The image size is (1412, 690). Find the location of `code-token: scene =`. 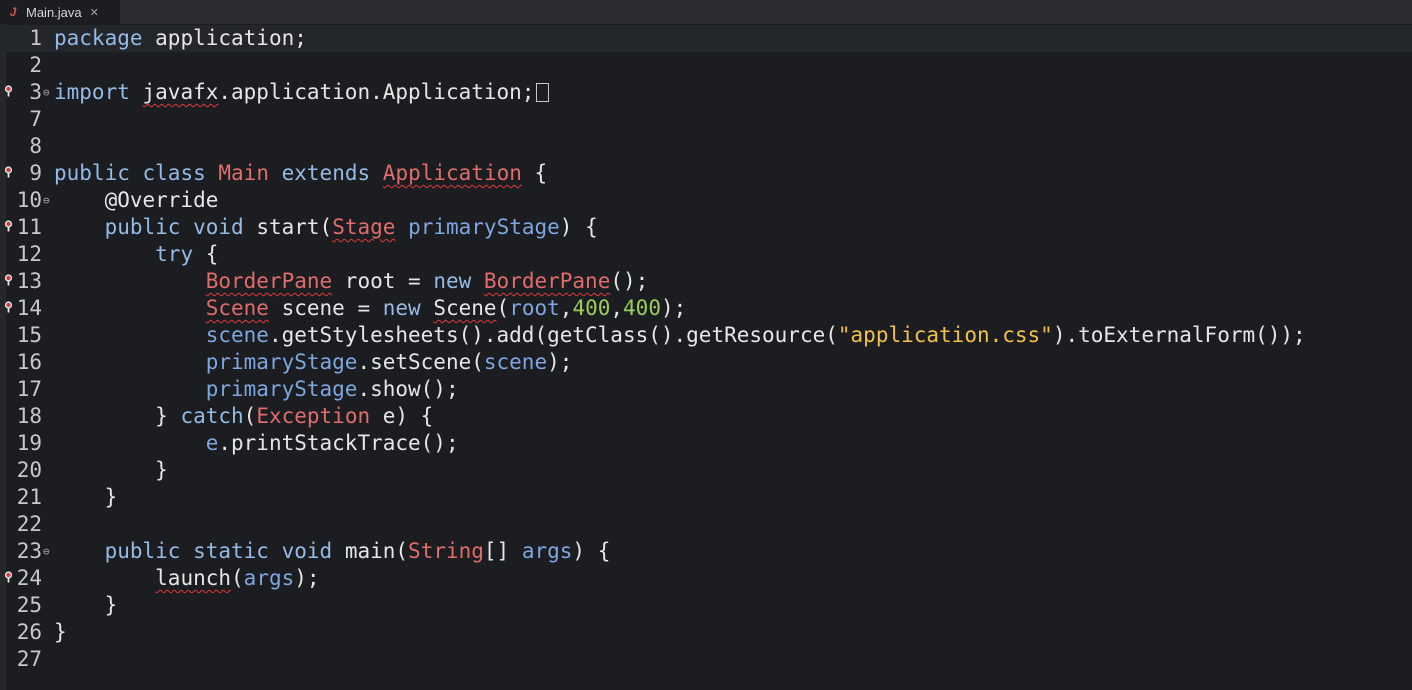

code-token: scene = is located at coordinates (325, 308).